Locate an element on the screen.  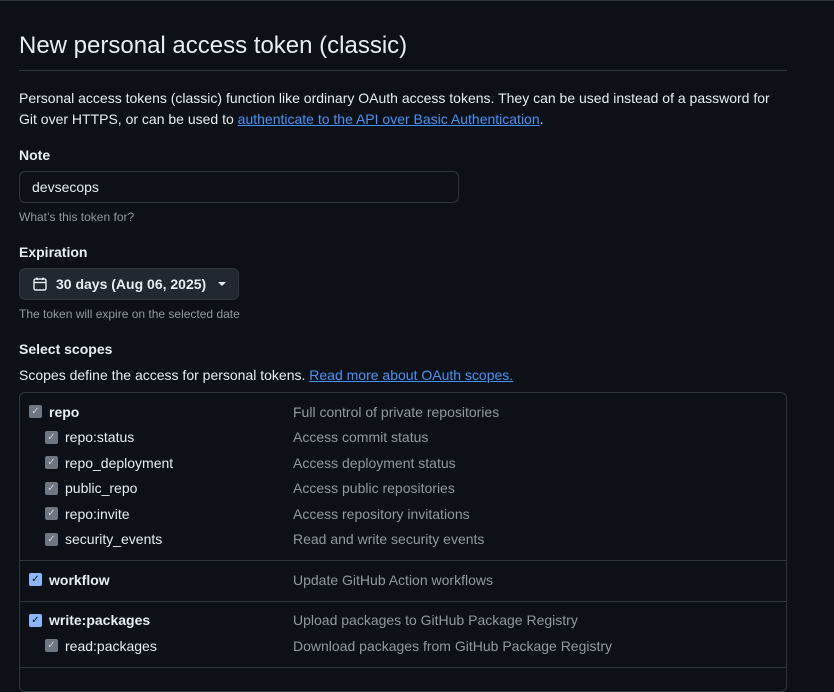
scope-desc: Access deployment status is located at coordinates (374, 462).